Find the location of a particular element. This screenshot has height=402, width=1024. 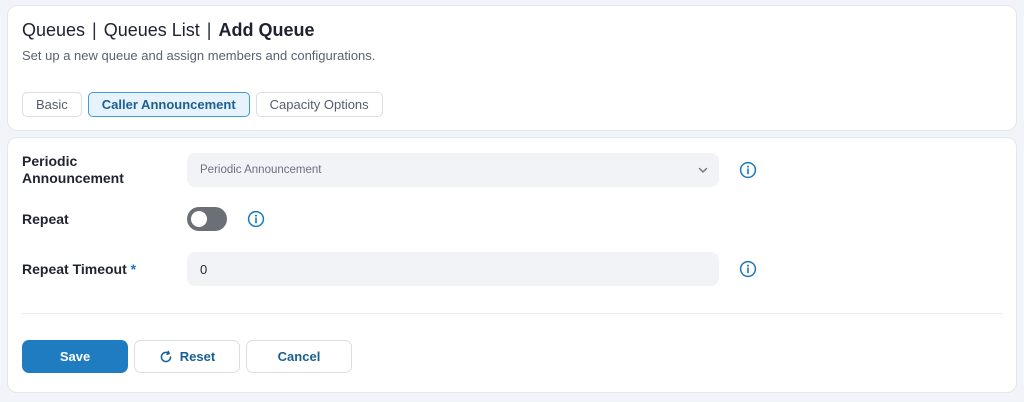

tab-capacity-options: Capacity Options is located at coordinates (319, 104).